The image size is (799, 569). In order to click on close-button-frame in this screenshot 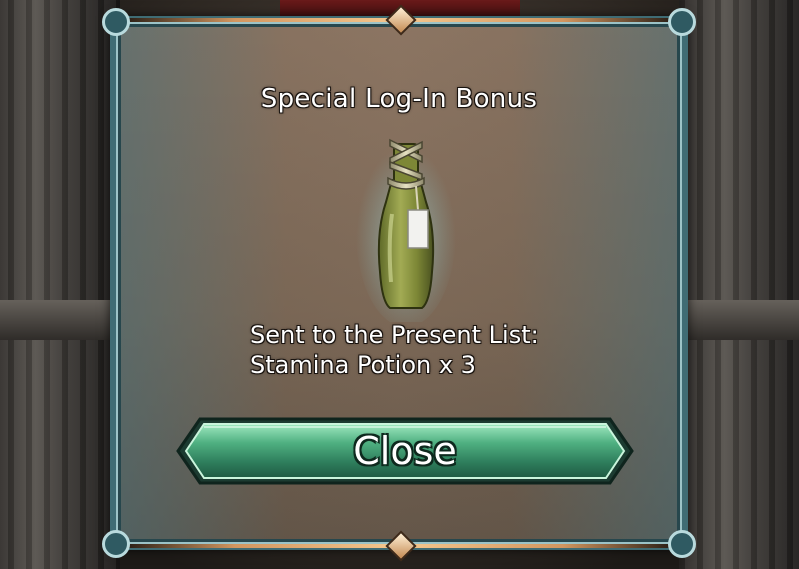, I will do `click(405, 451)`.